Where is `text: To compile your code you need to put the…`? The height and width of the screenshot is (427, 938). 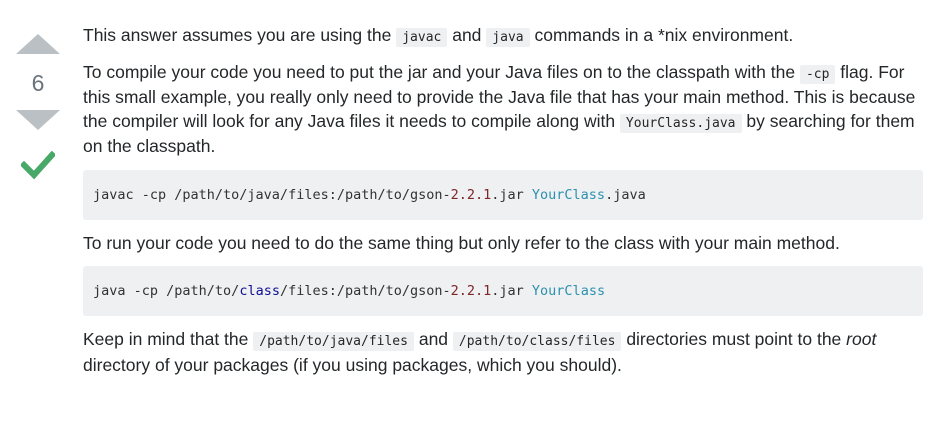
text: To compile your code you need to put the… is located at coordinates (441, 71).